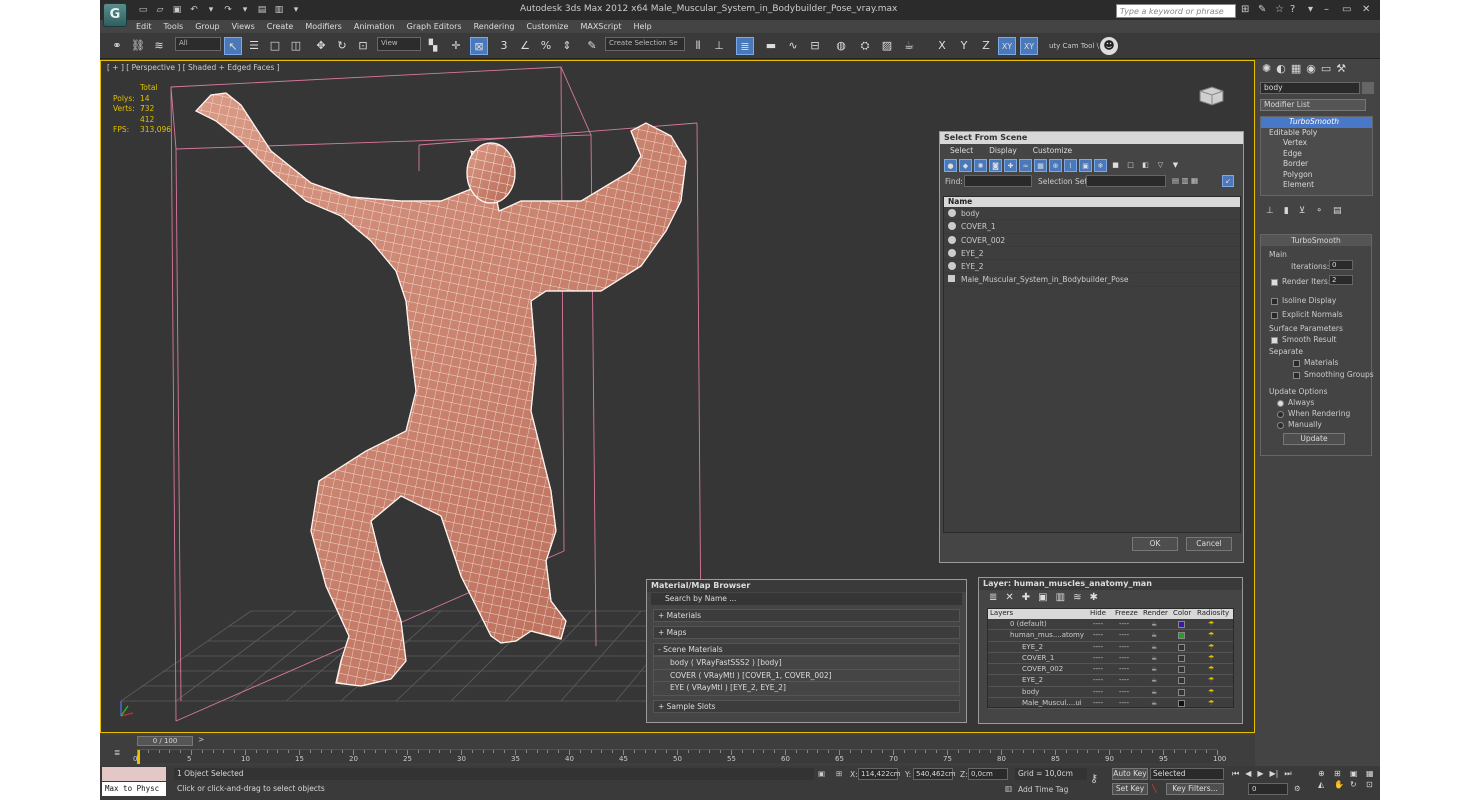  I want to click on align-icon: ⊥, so click(719, 46).